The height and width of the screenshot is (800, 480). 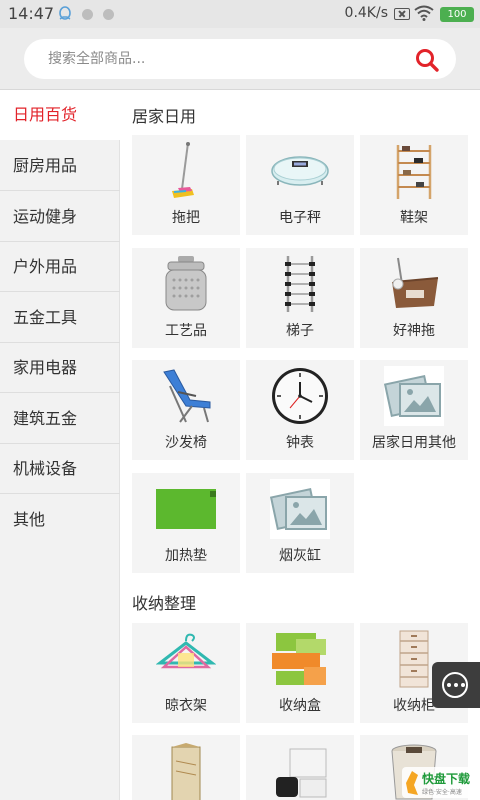 I want to click on product-card-lounge-chair: 沙发椅, so click(x=186, y=410).